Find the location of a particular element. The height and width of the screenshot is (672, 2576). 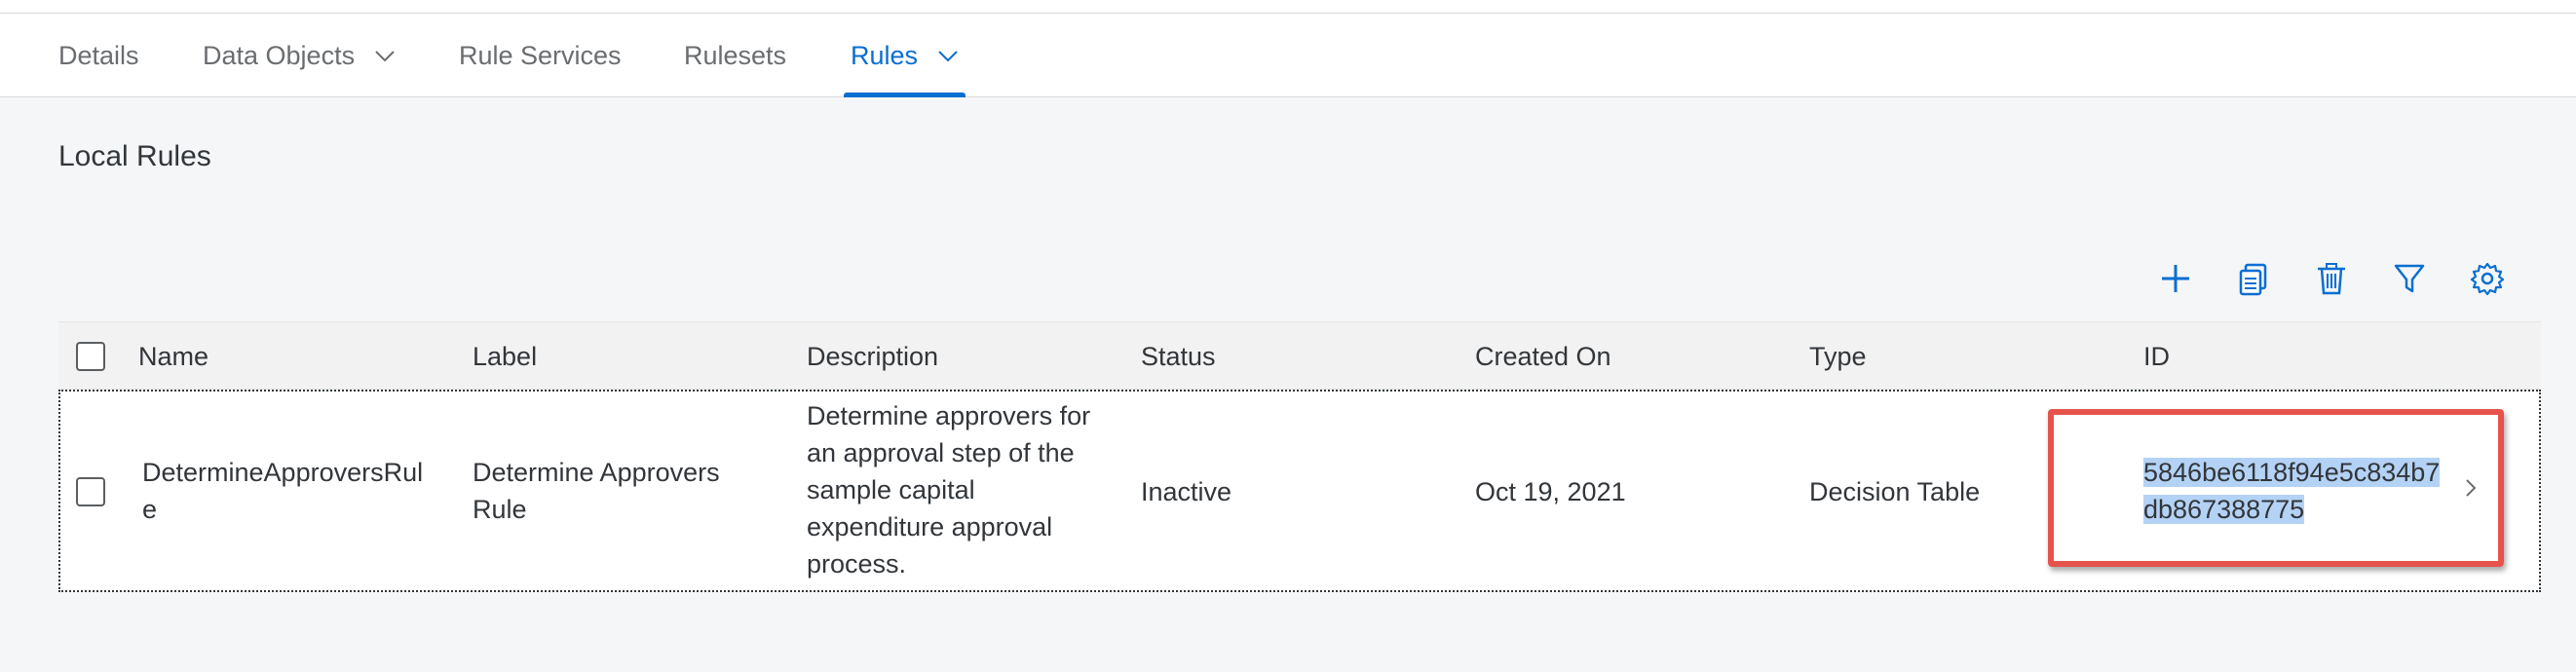

tab-label: Rulesets is located at coordinates (735, 55).